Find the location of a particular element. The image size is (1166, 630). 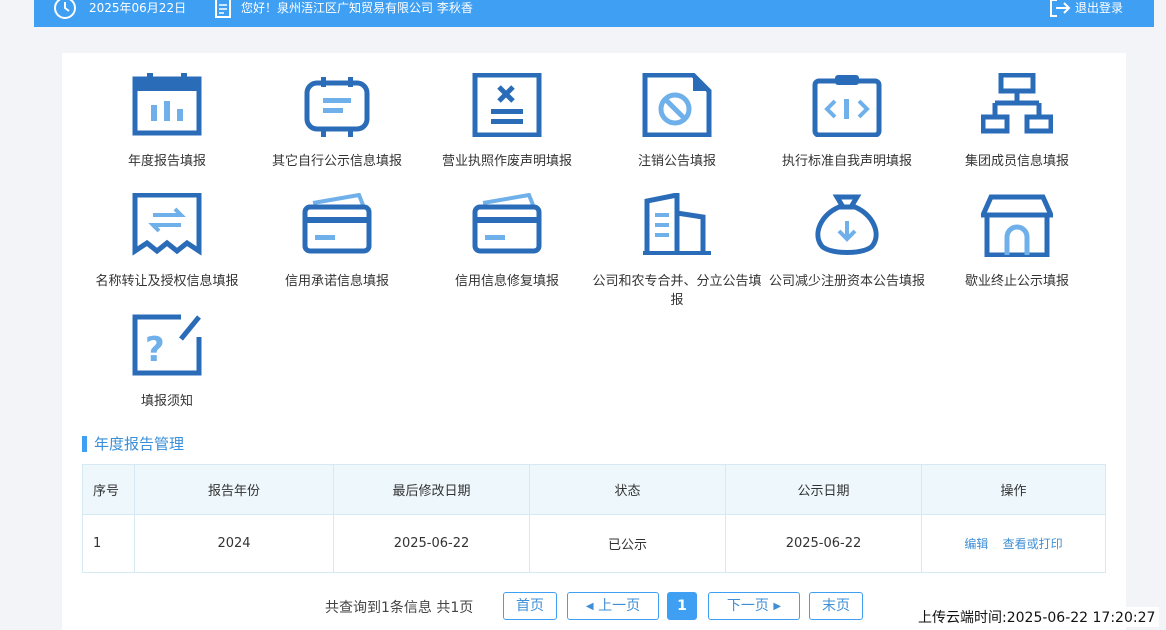

pagination-info: 共查询到1条信息 共1页 is located at coordinates (399, 608).